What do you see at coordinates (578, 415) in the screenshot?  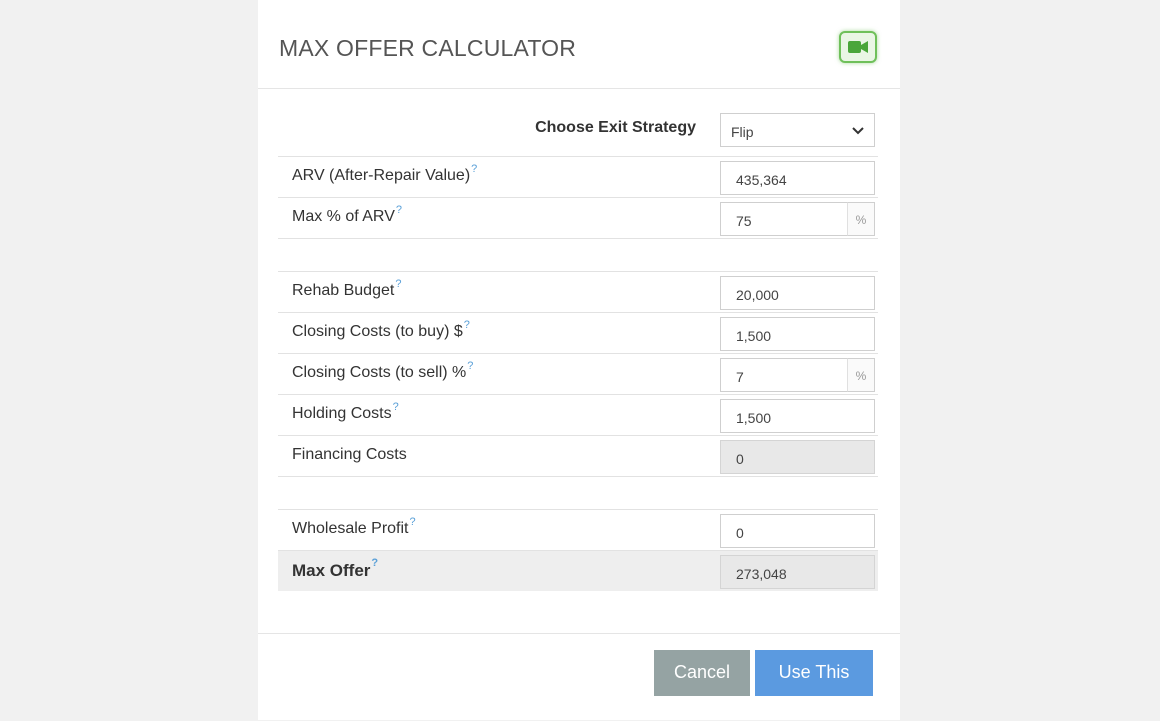 I see `holding-row: Holding Costs? 1,500` at bounding box center [578, 415].